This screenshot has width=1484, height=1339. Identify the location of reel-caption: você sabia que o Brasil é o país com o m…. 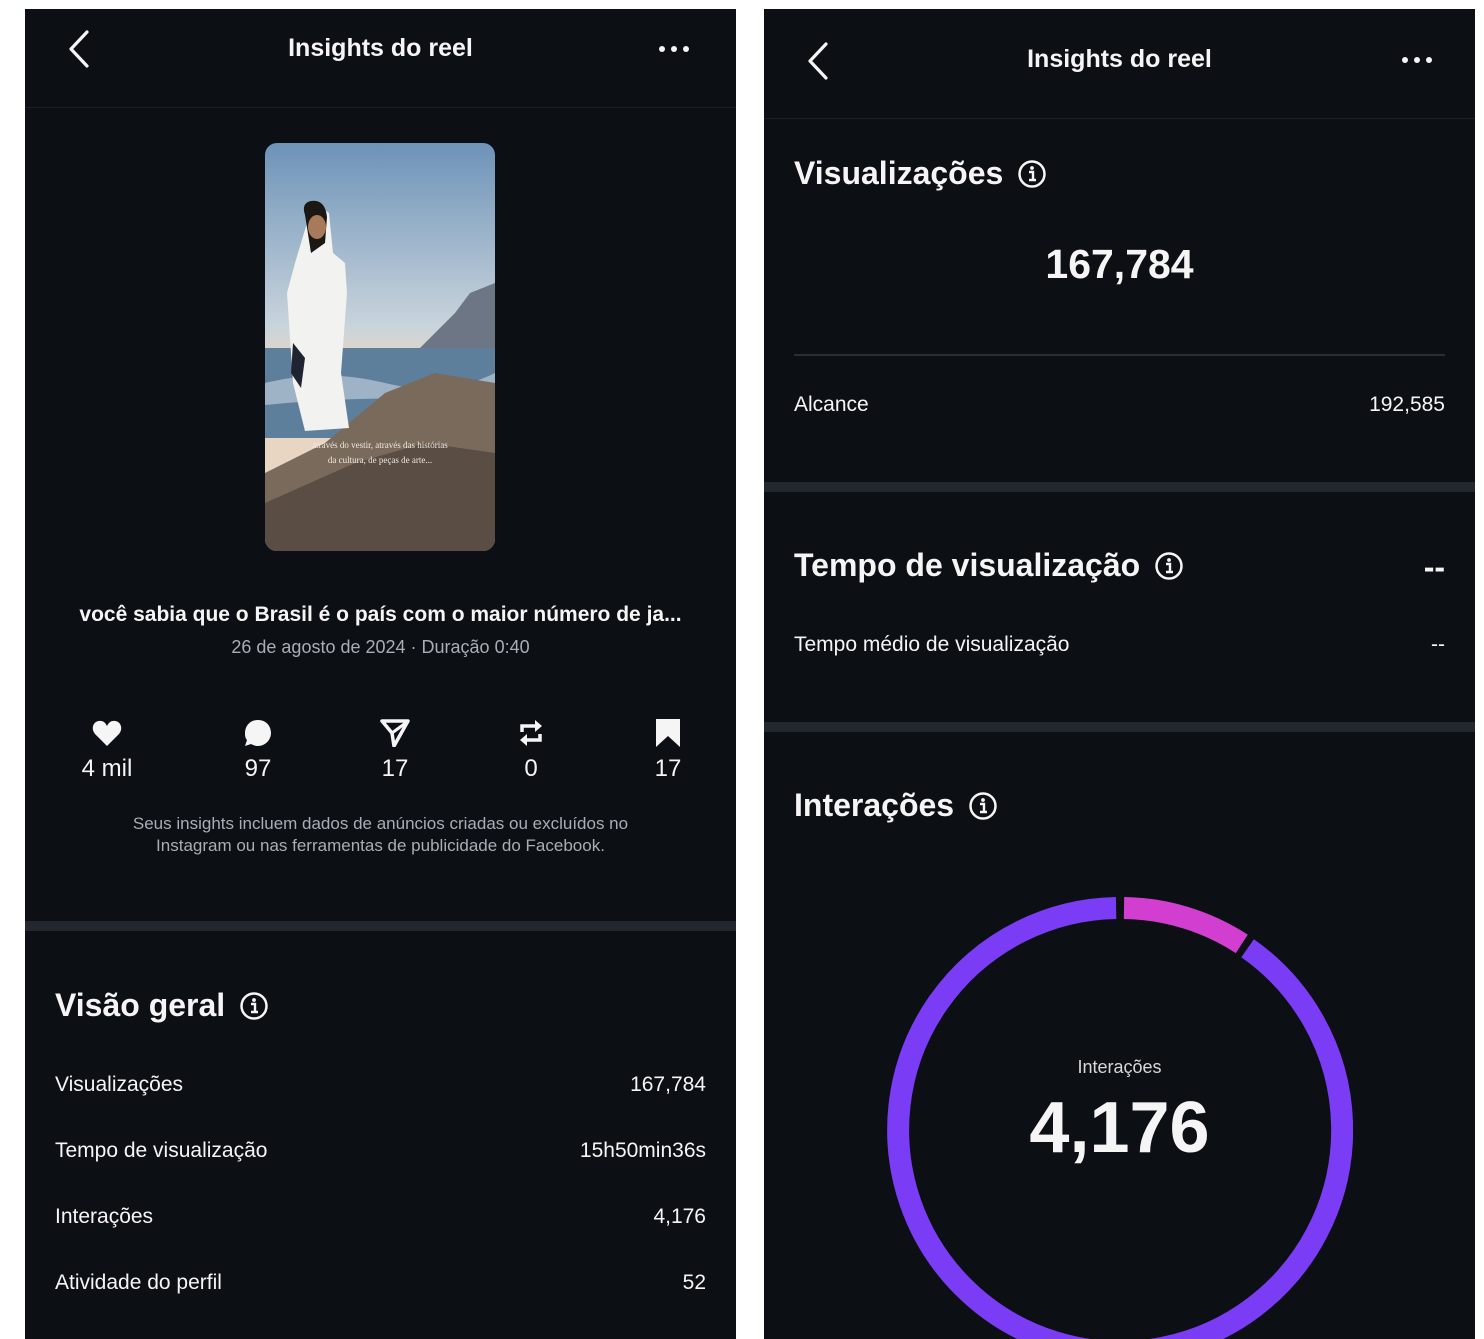
(380, 614).